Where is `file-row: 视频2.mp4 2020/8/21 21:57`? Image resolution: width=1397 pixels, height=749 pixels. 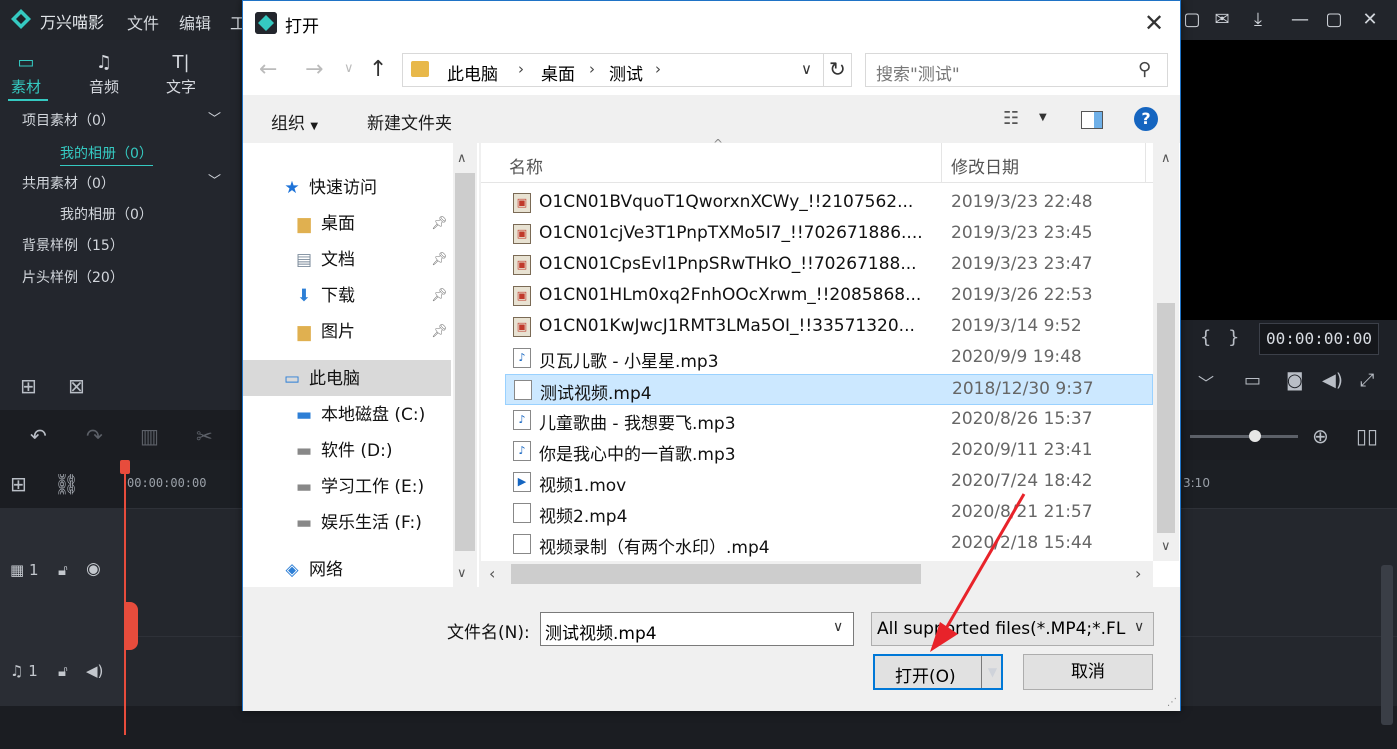
file-row: 视频2.mp4 2020/8/21 21:57 is located at coordinates (829, 513).